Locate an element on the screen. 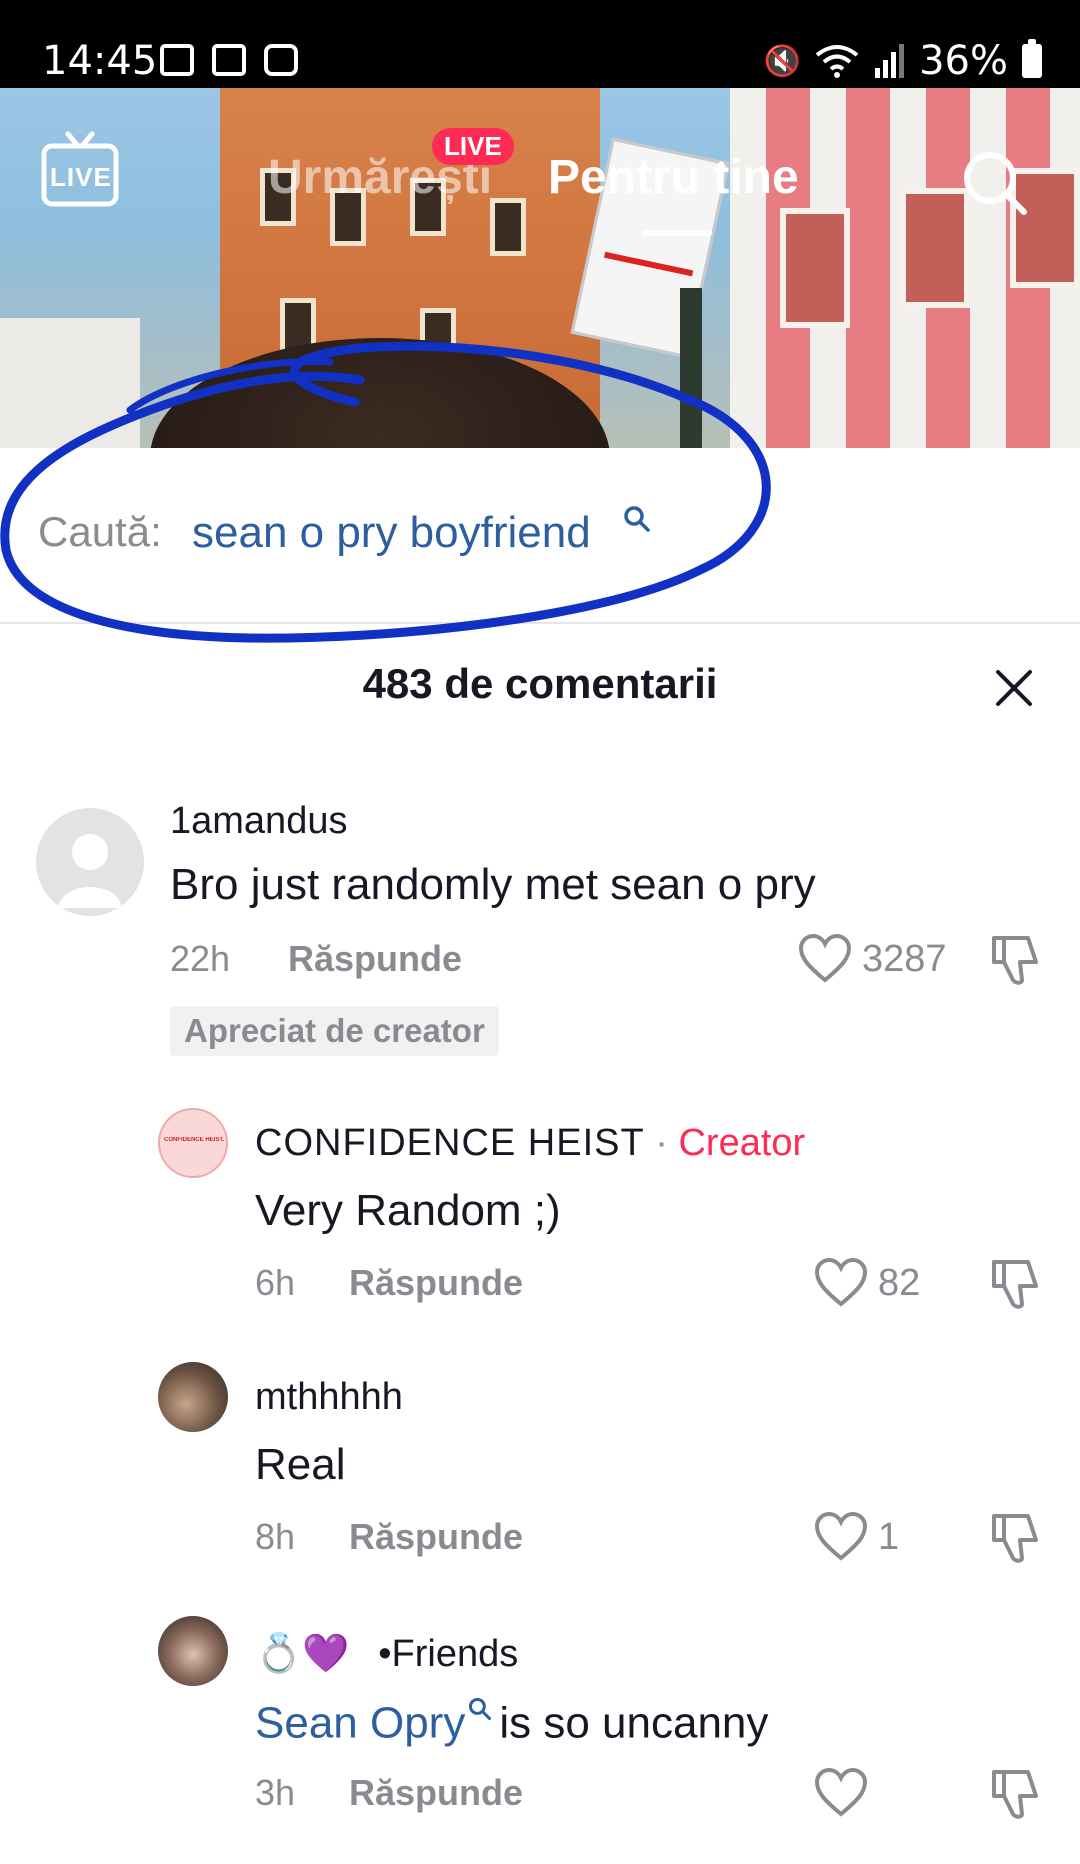 This screenshot has height=1864, width=1080. comment-text: Real is located at coordinates (300, 1464).